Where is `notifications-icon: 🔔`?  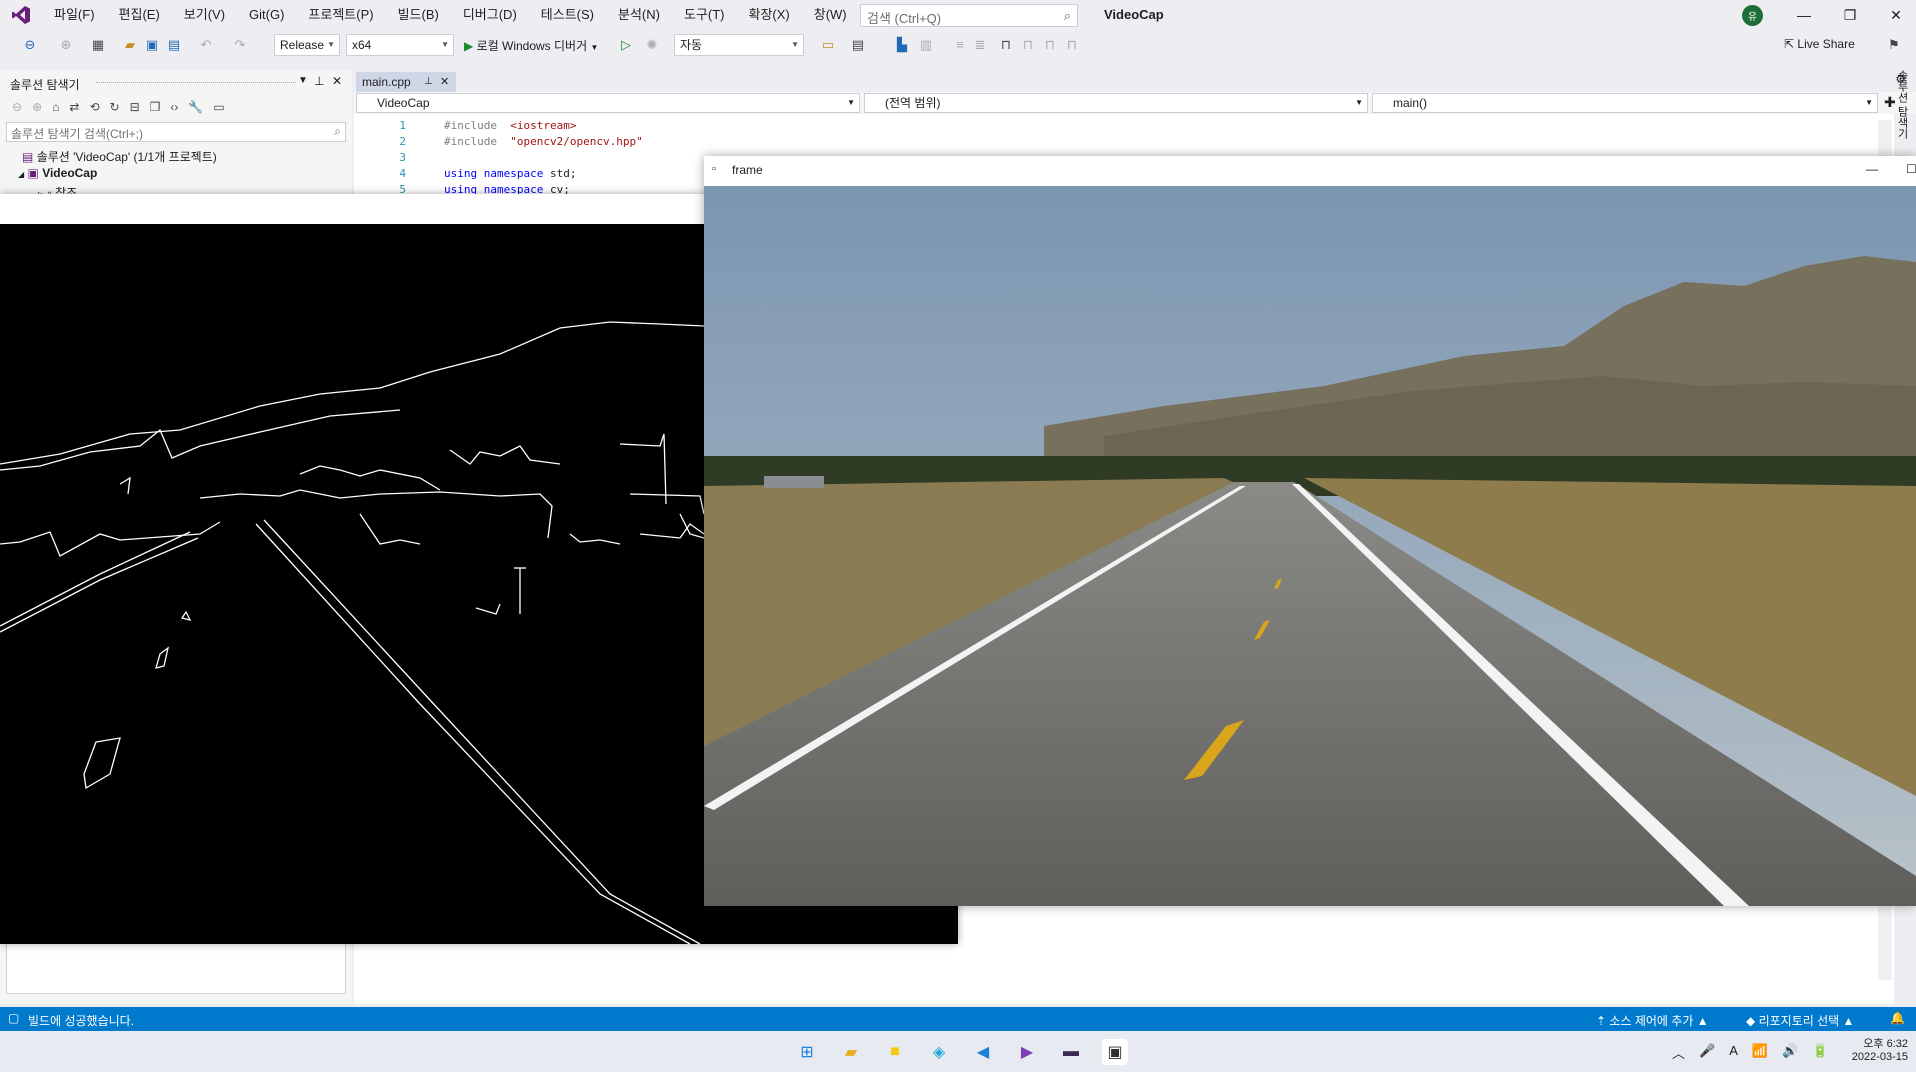 notifications-icon: 🔔 is located at coordinates (1897, 1018).